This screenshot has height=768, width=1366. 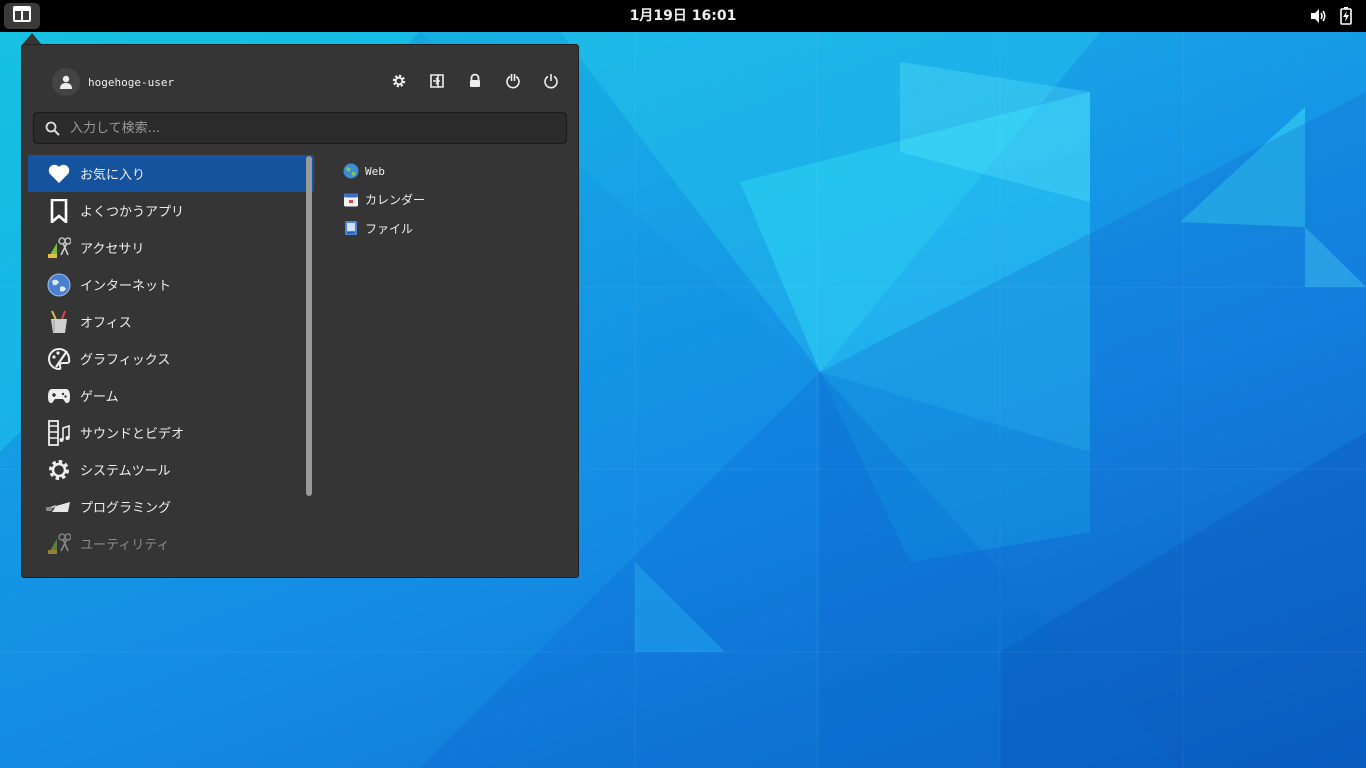 What do you see at coordinates (389, 228) in the screenshot?
I see `app-label: ファイル` at bounding box center [389, 228].